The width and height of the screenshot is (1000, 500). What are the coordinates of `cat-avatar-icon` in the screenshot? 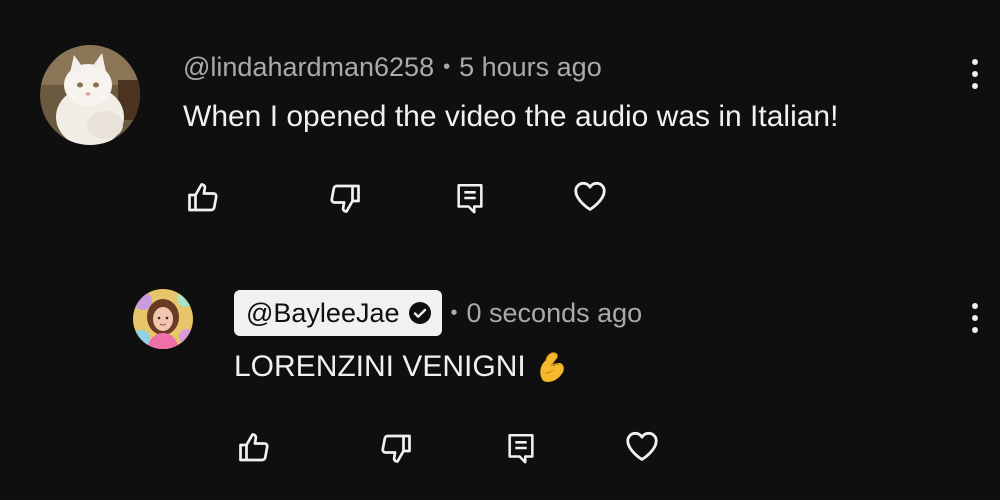 It's located at (90, 95).